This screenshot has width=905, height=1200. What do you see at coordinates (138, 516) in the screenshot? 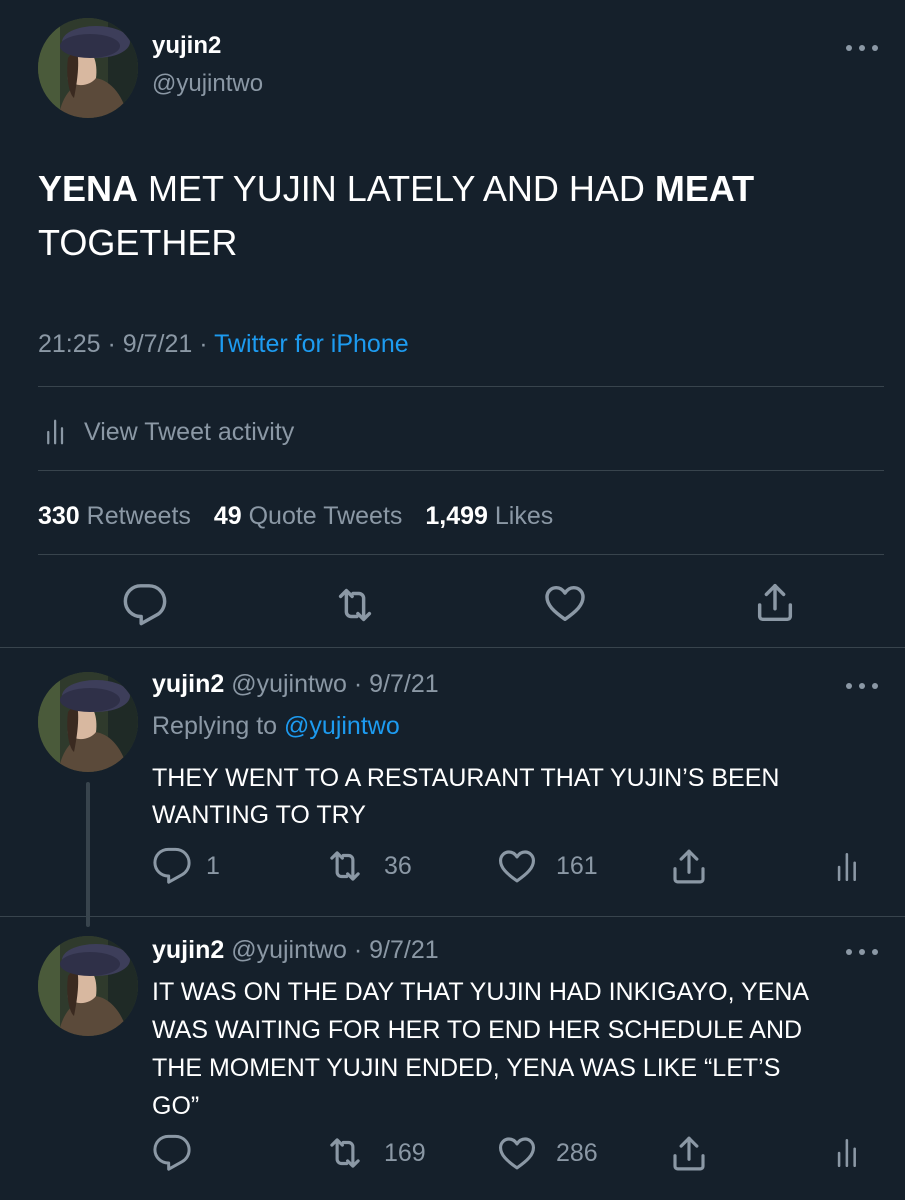
I see `retweets-label: Retweets` at bounding box center [138, 516].